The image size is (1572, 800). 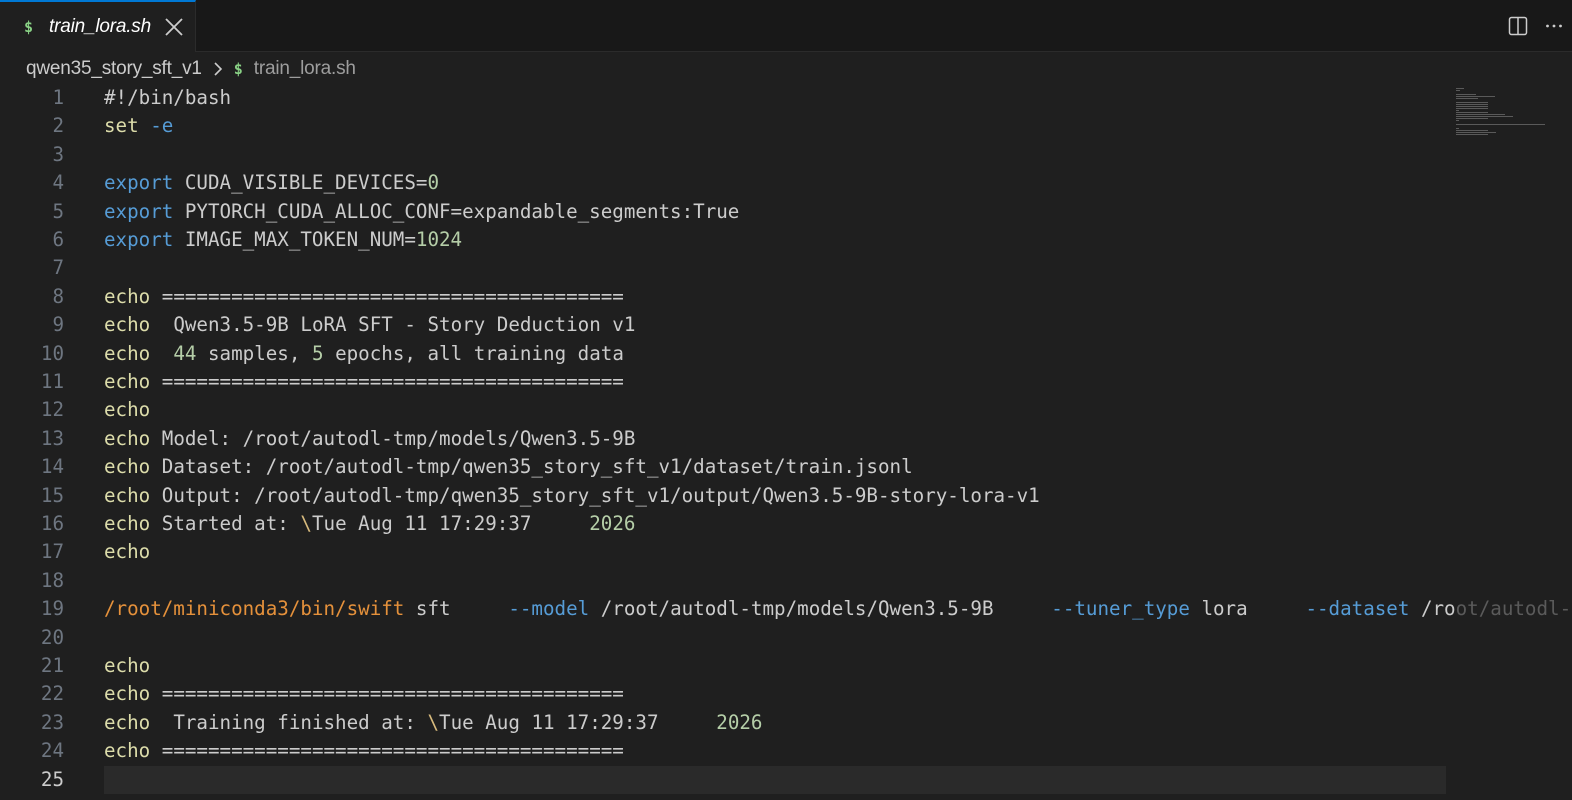 What do you see at coordinates (725, 552) in the screenshot?
I see `code-line: 17 echo` at bounding box center [725, 552].